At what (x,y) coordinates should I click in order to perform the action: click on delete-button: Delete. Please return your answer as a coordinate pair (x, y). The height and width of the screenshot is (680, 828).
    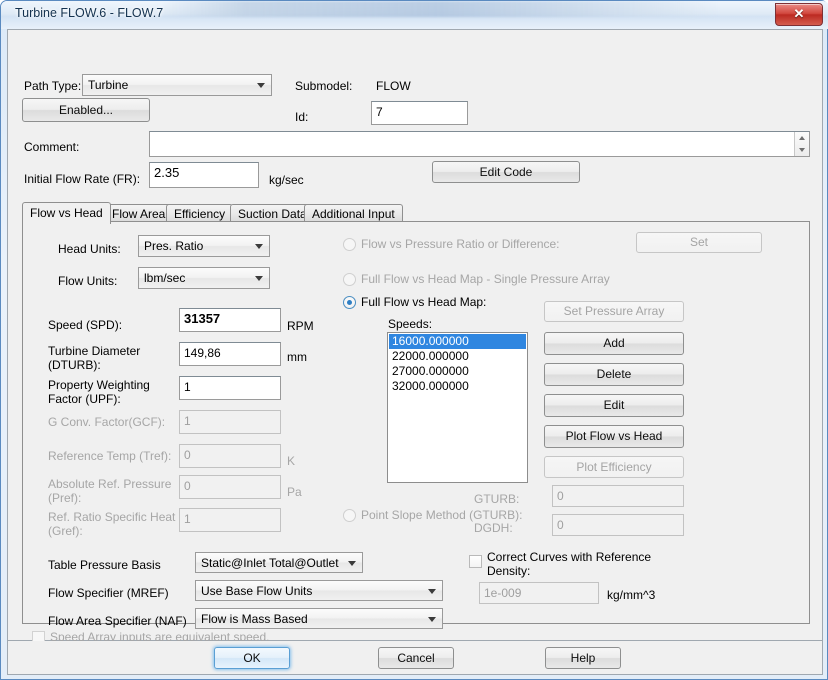
    Looking at the image, I should click on (614, 374).